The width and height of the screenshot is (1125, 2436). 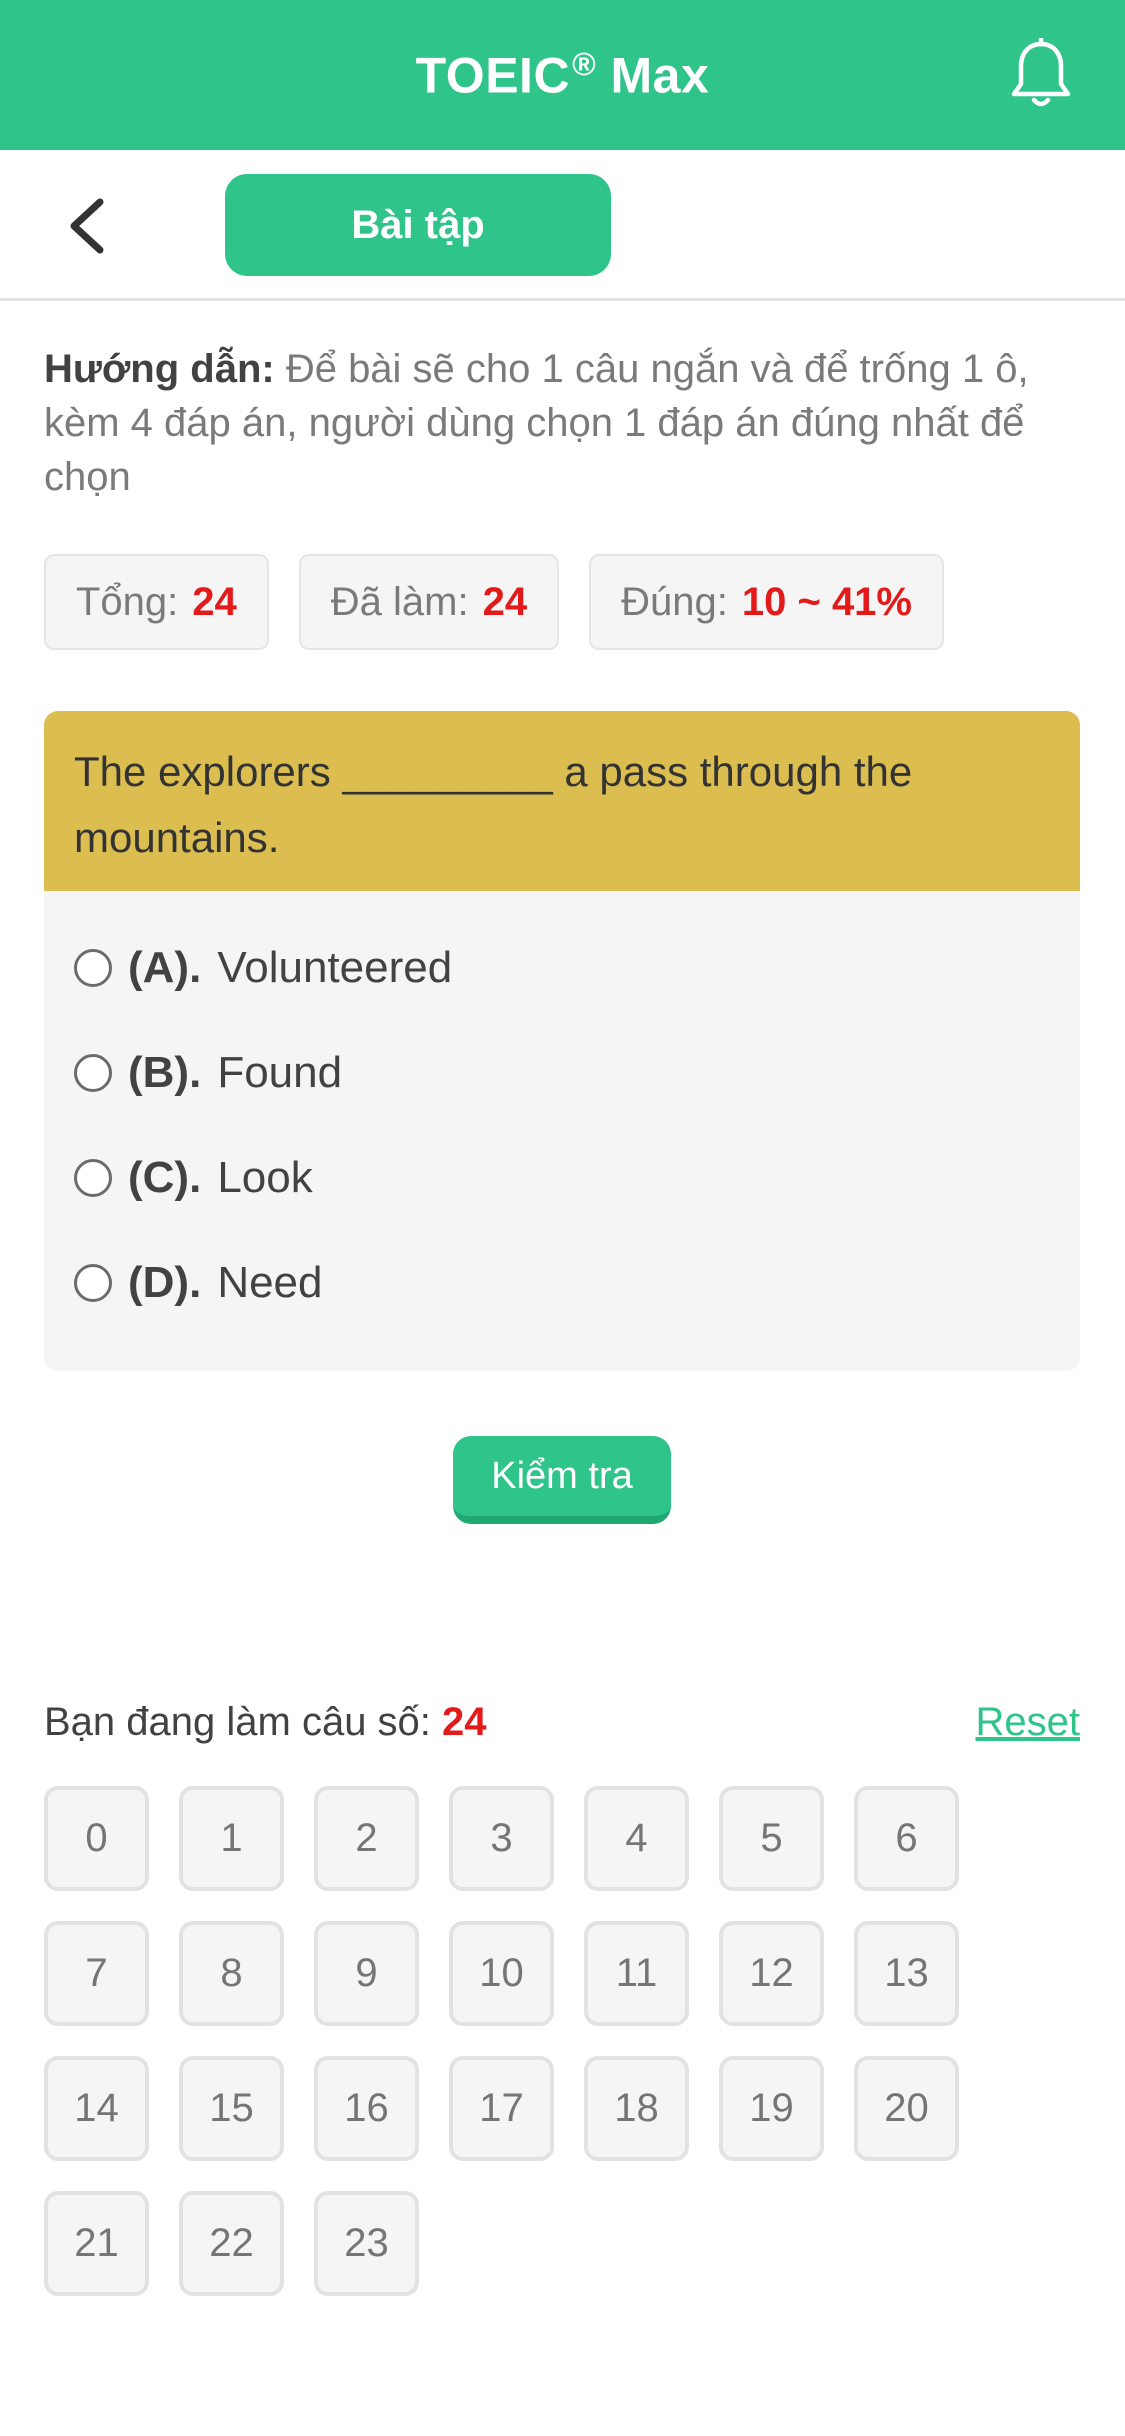 What do you see at coordinates (906, 2108) in the screenshot?
I see `question-number-button: 20` at bounding box center [906, 2108].